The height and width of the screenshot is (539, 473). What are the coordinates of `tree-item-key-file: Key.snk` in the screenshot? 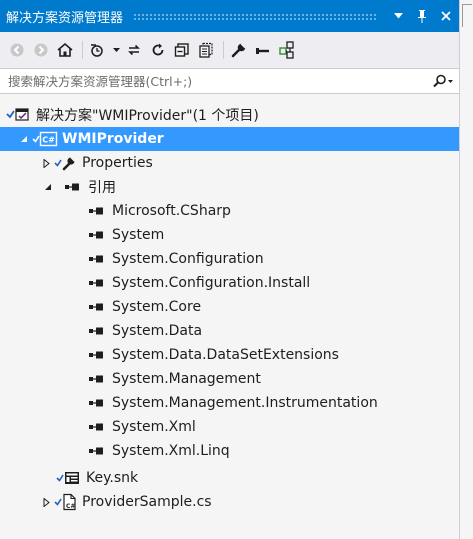 It's located at (229, 478).